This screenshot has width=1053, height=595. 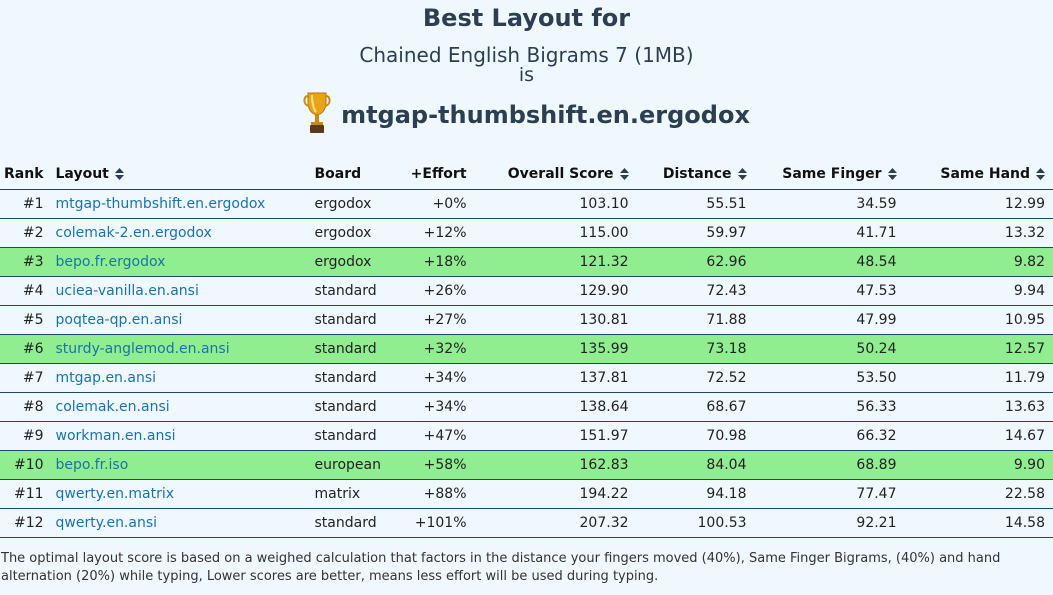 What do you see at coordinates (26, 494) in the screenshot?
I see `rank-cell: #11` at bounding box center [26, 494].